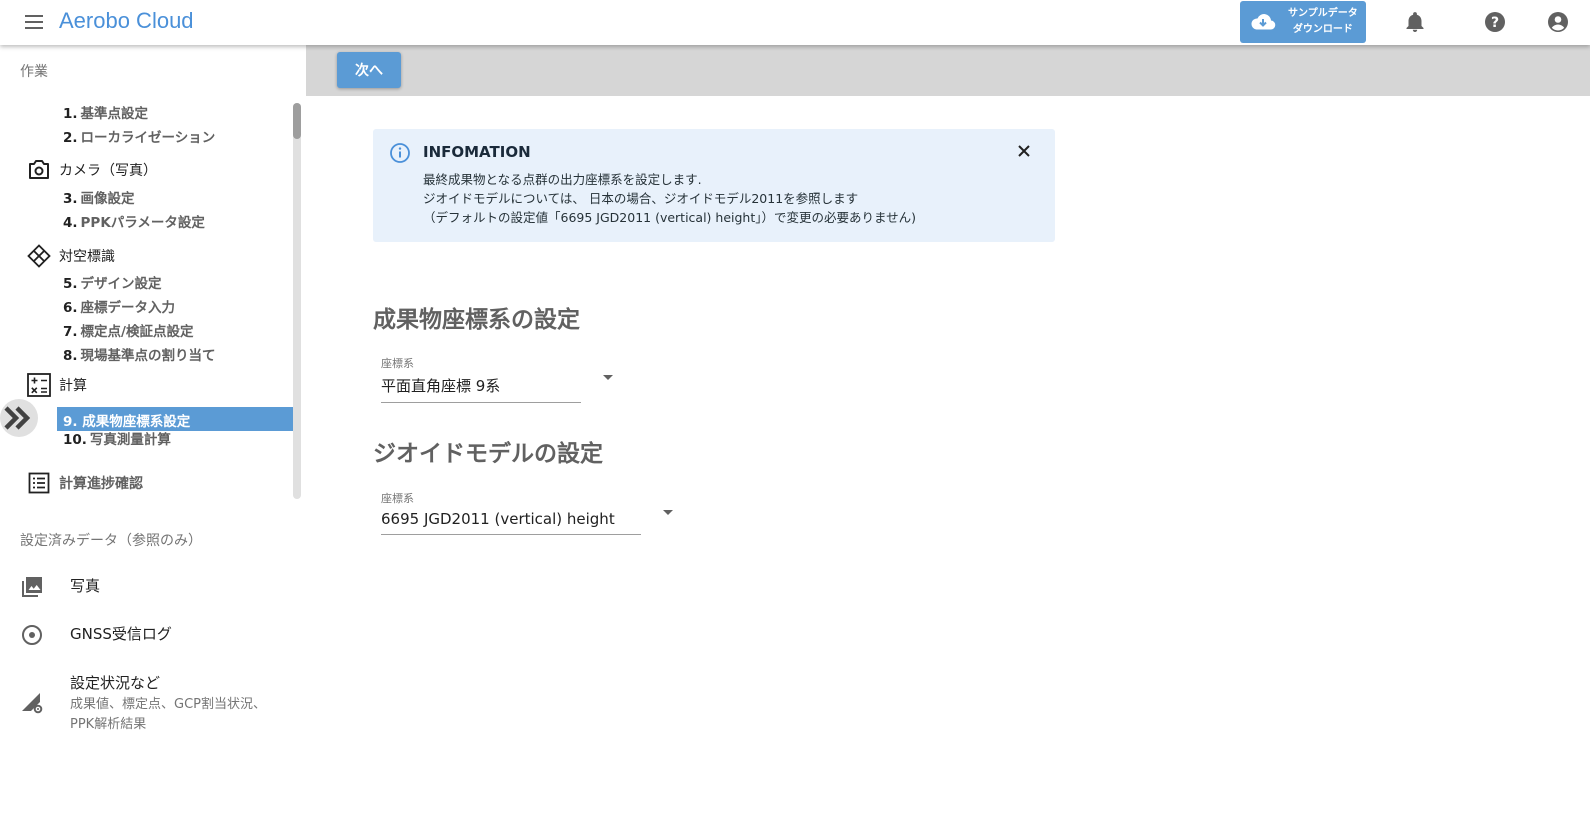  What do you see at coordinates (400, 153) in the screenshot?
I see `info-icon` at bounding box center [400, 153].